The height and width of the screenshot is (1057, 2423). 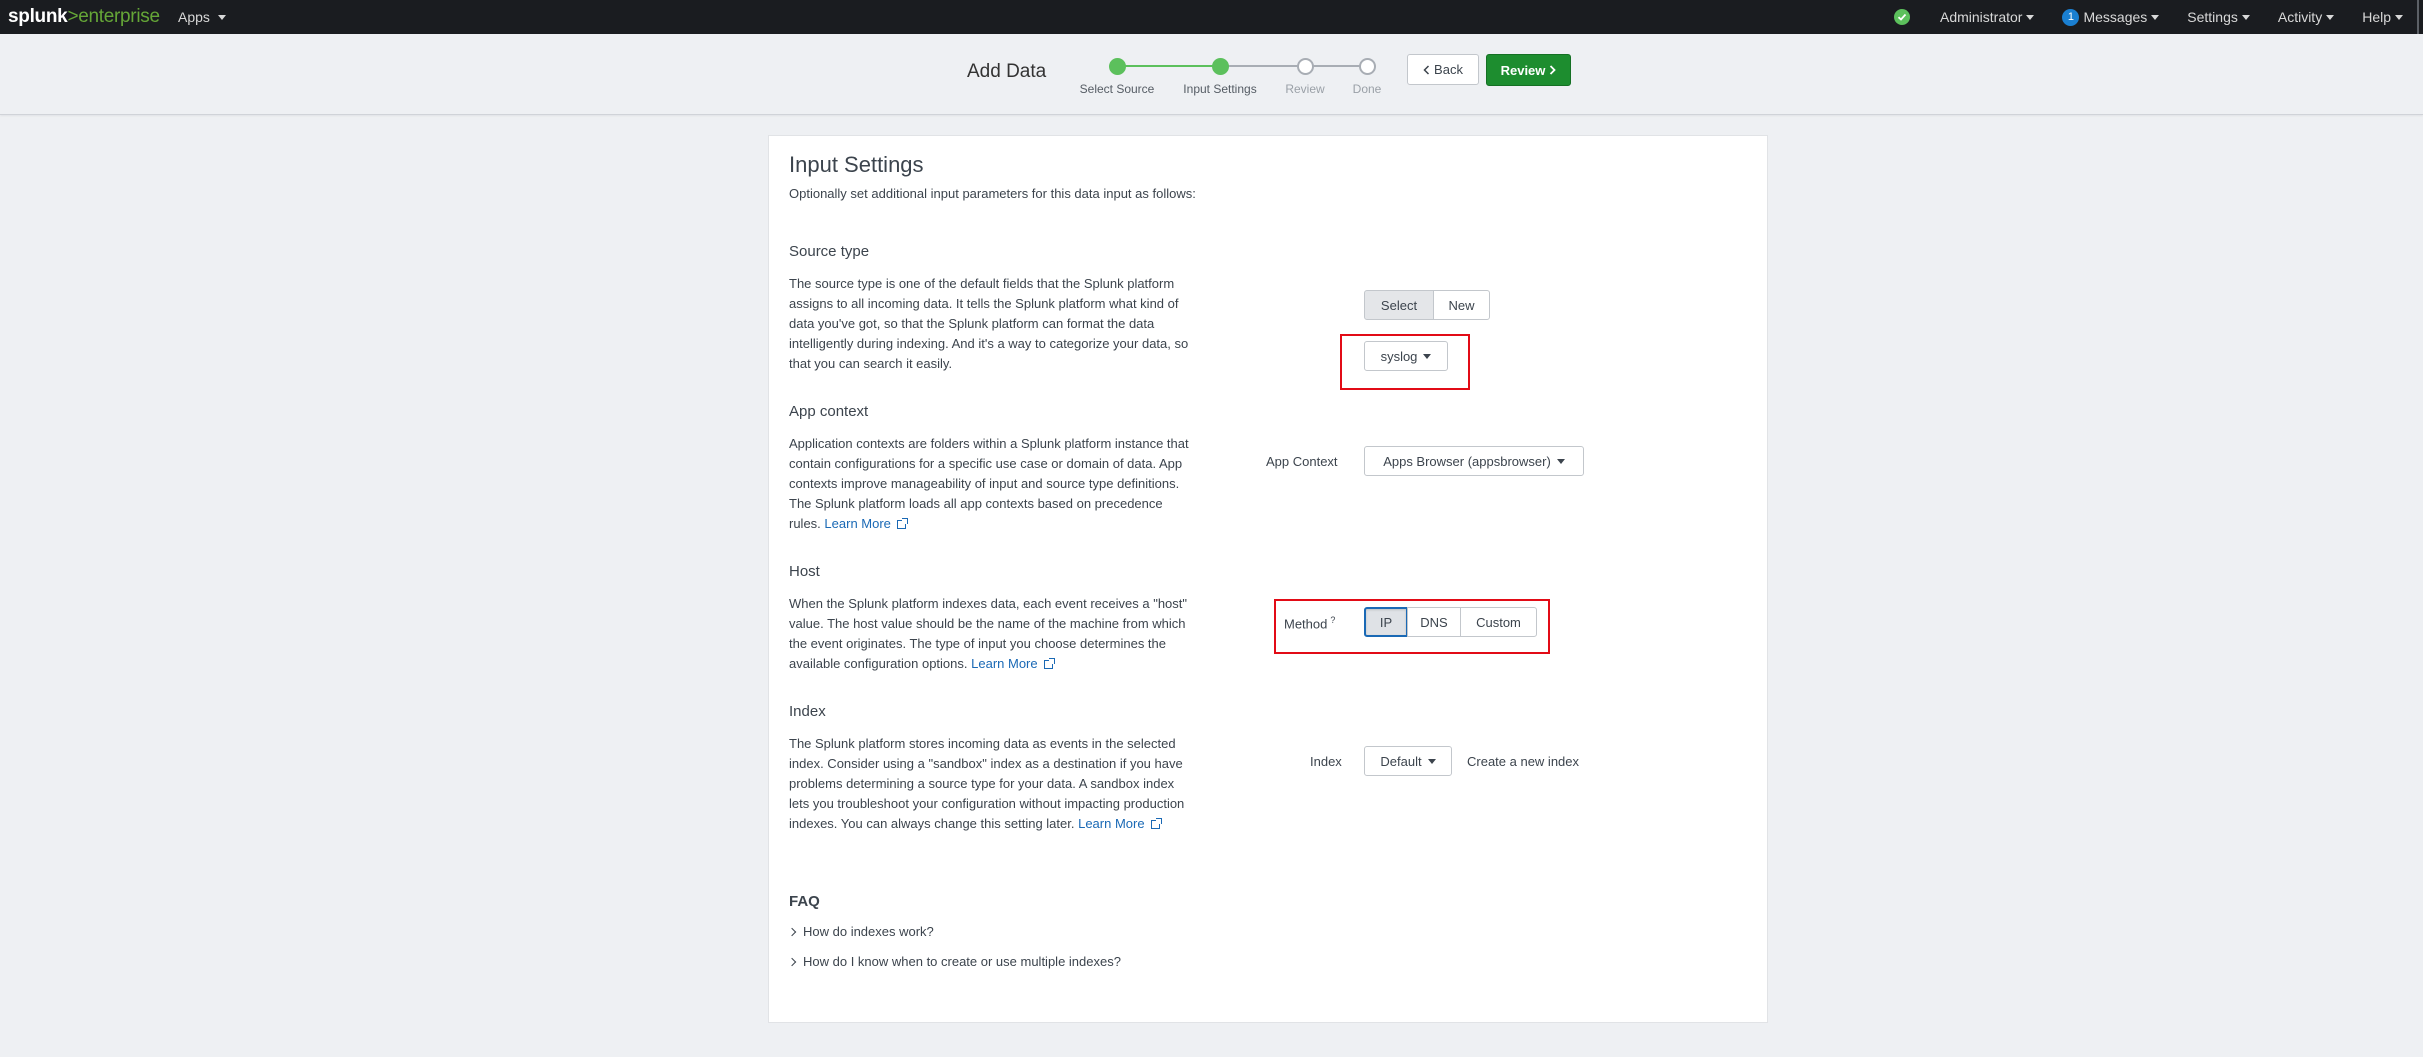 I want to click on app-context-heading: App context, so click(x=829, y=411).